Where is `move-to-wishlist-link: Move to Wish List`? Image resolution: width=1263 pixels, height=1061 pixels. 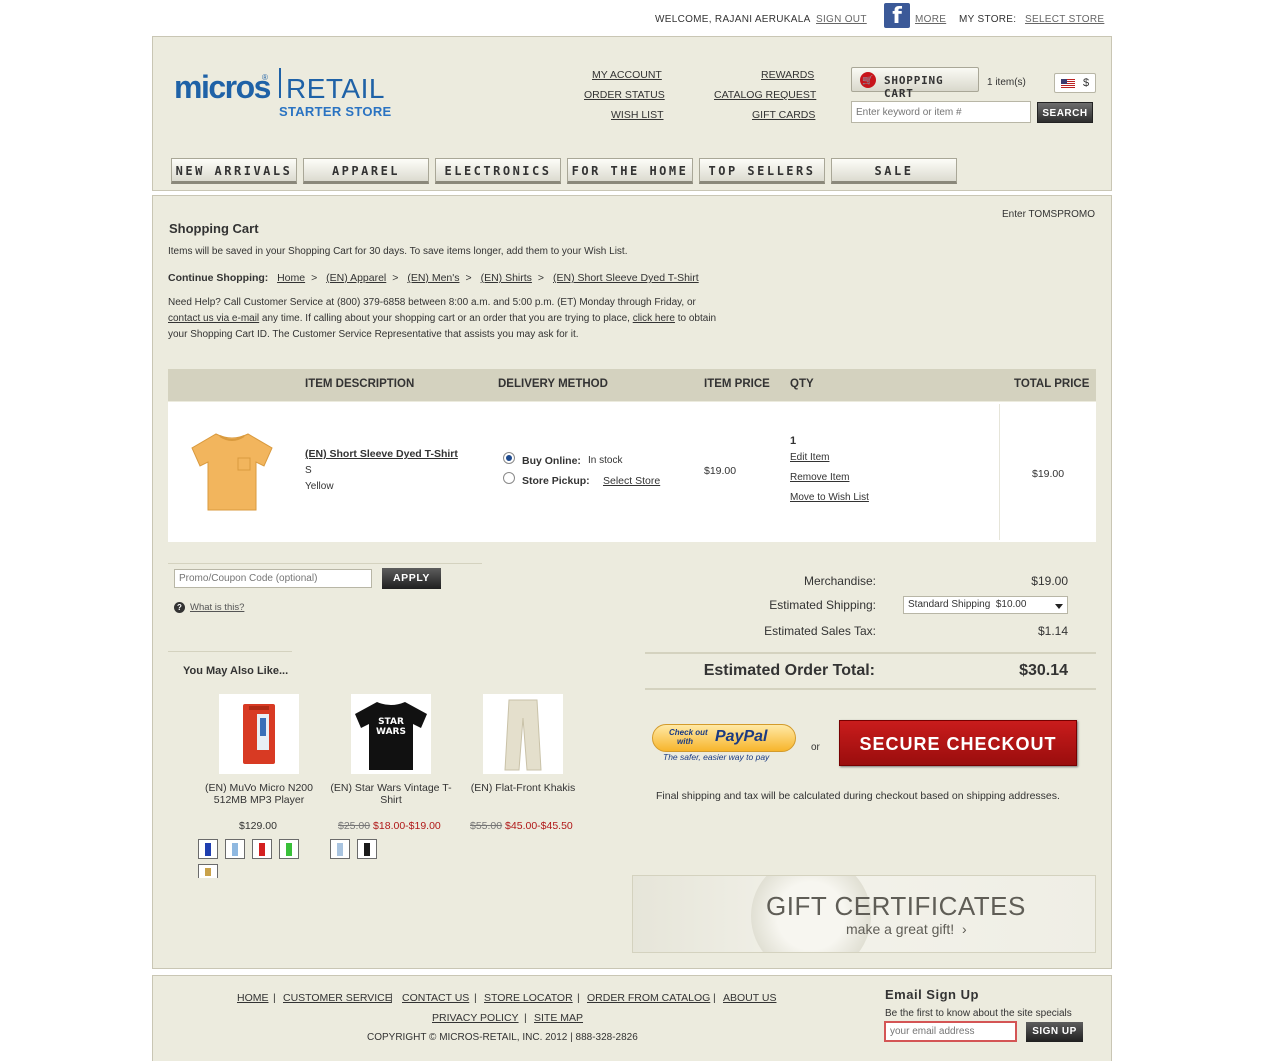 move-to-wishlist-link: Move to Wish List is located at coordinates (829, 497).